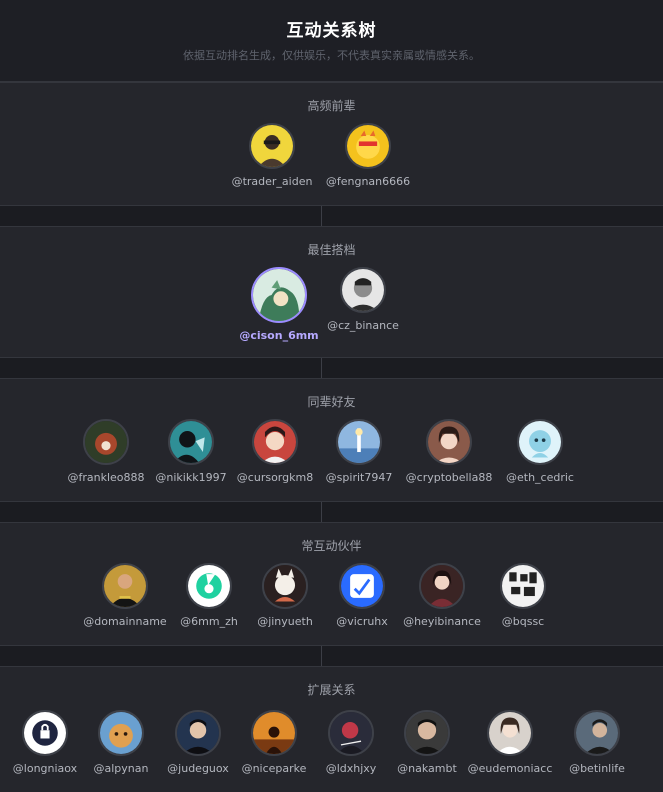 The image size is (663, 792). Describe the element at coordinates (449, 477) in the screenshot. I see `member-handle: @cryptobella88` at that location.